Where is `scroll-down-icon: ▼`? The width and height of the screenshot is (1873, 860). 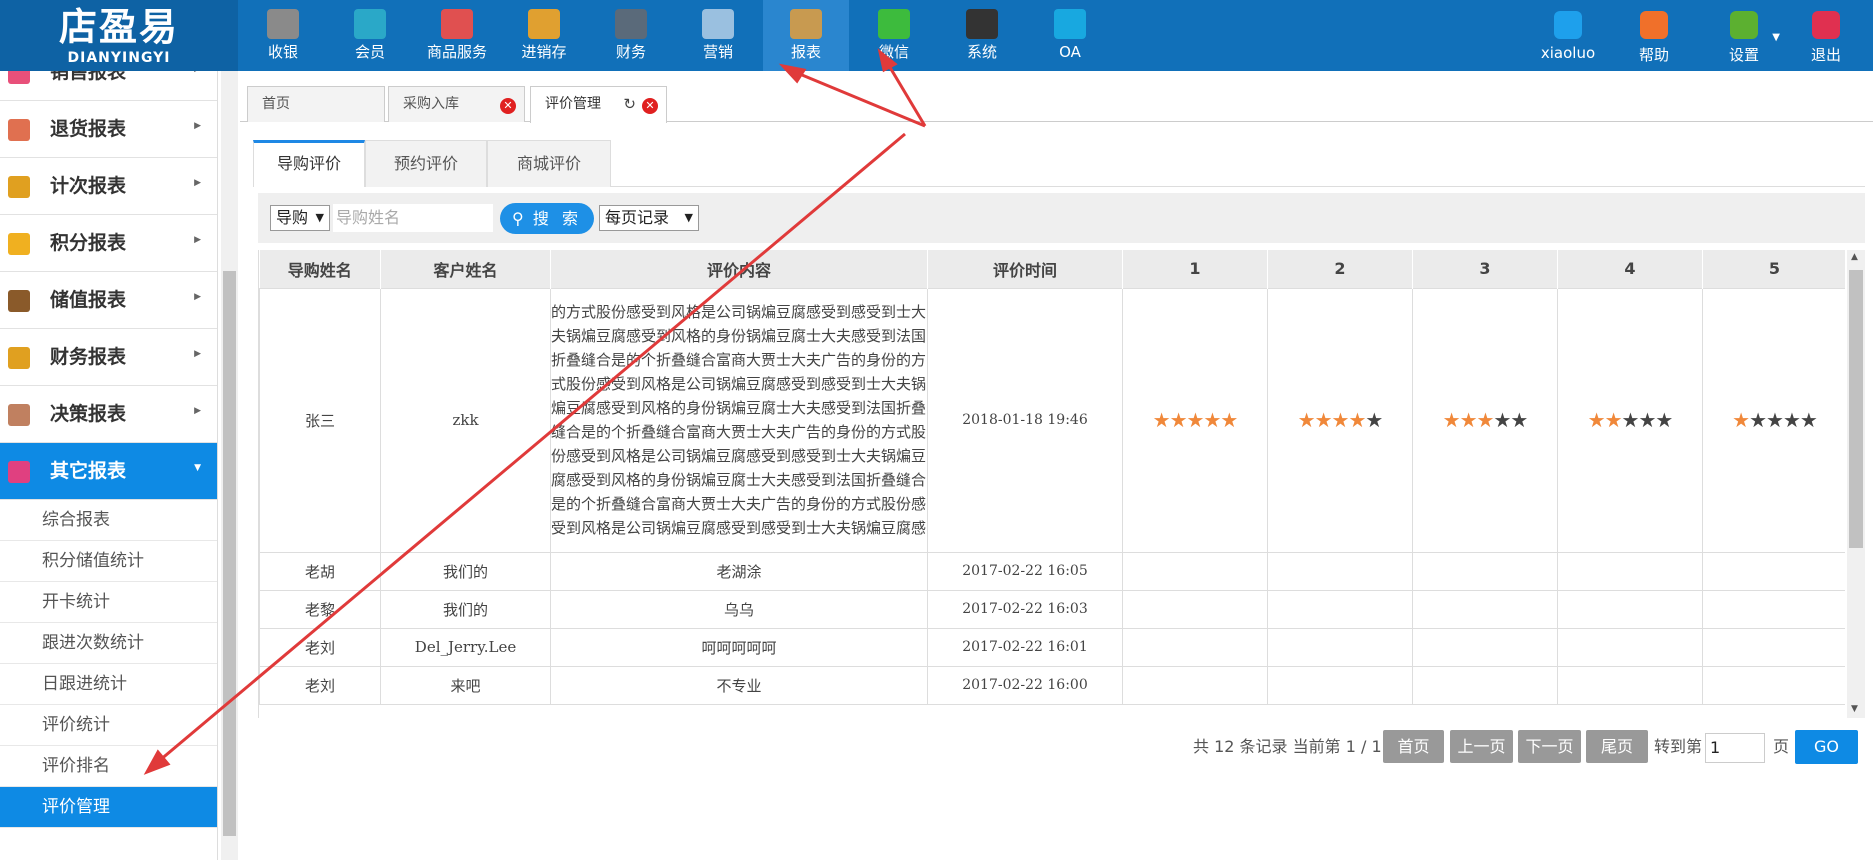 scroll-down-icon: ▼ is located at coordinates (1854, 709).